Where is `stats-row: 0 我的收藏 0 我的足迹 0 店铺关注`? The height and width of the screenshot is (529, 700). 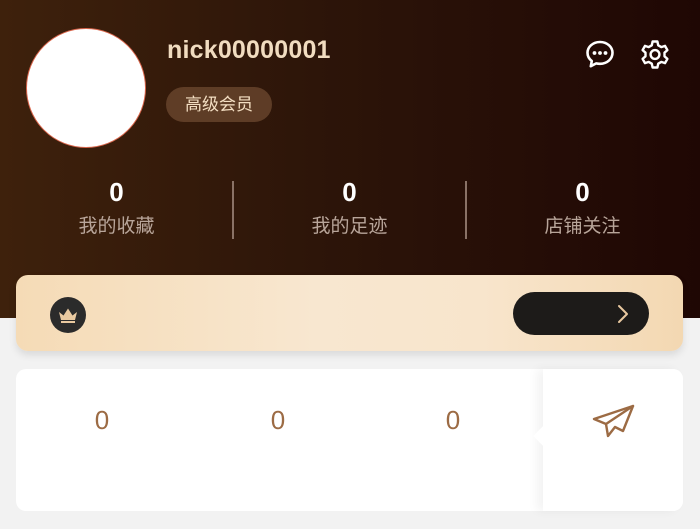 stats-row: 0 我的收藏 0 我的足迹 0 店铺关注 is located at coordinates (350, 209).